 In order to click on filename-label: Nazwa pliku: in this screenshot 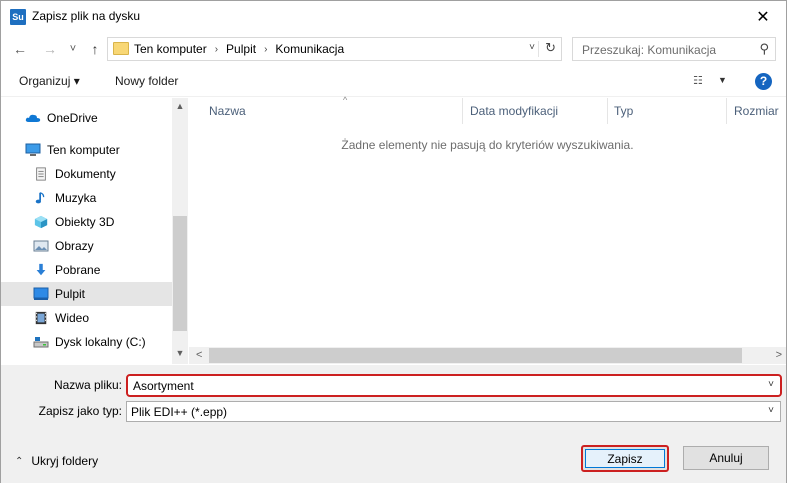, I will do `click(87, 385)`.